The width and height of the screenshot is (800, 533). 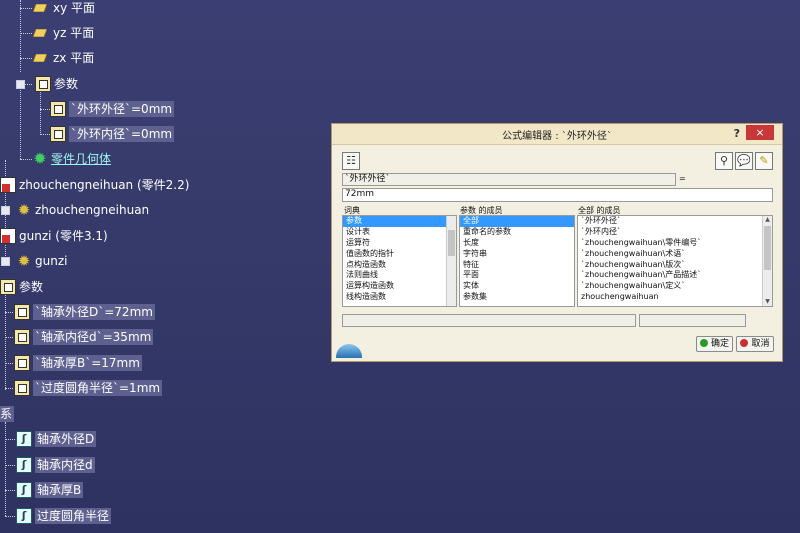 I want to click on tree-node-part-instance: gunzi (零件3.1), so click(x=54, y=236).